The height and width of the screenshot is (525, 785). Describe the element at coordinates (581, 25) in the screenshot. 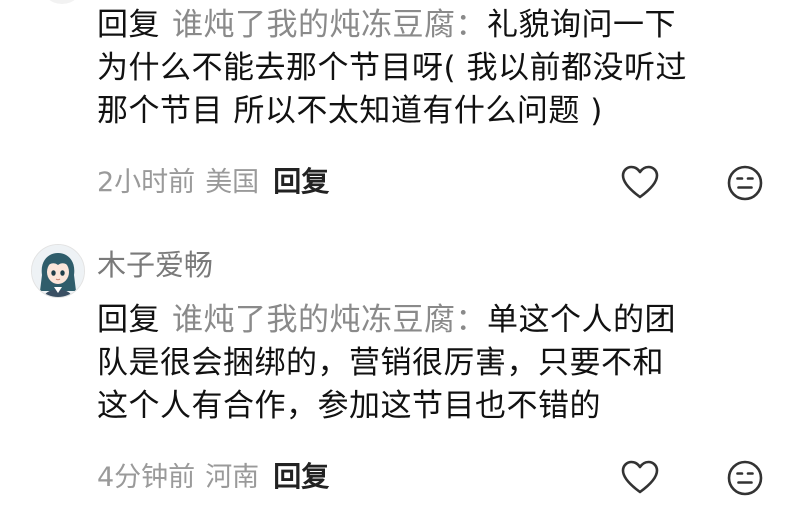

I see `comment-text-line: 礼貌询问一下` at that location.